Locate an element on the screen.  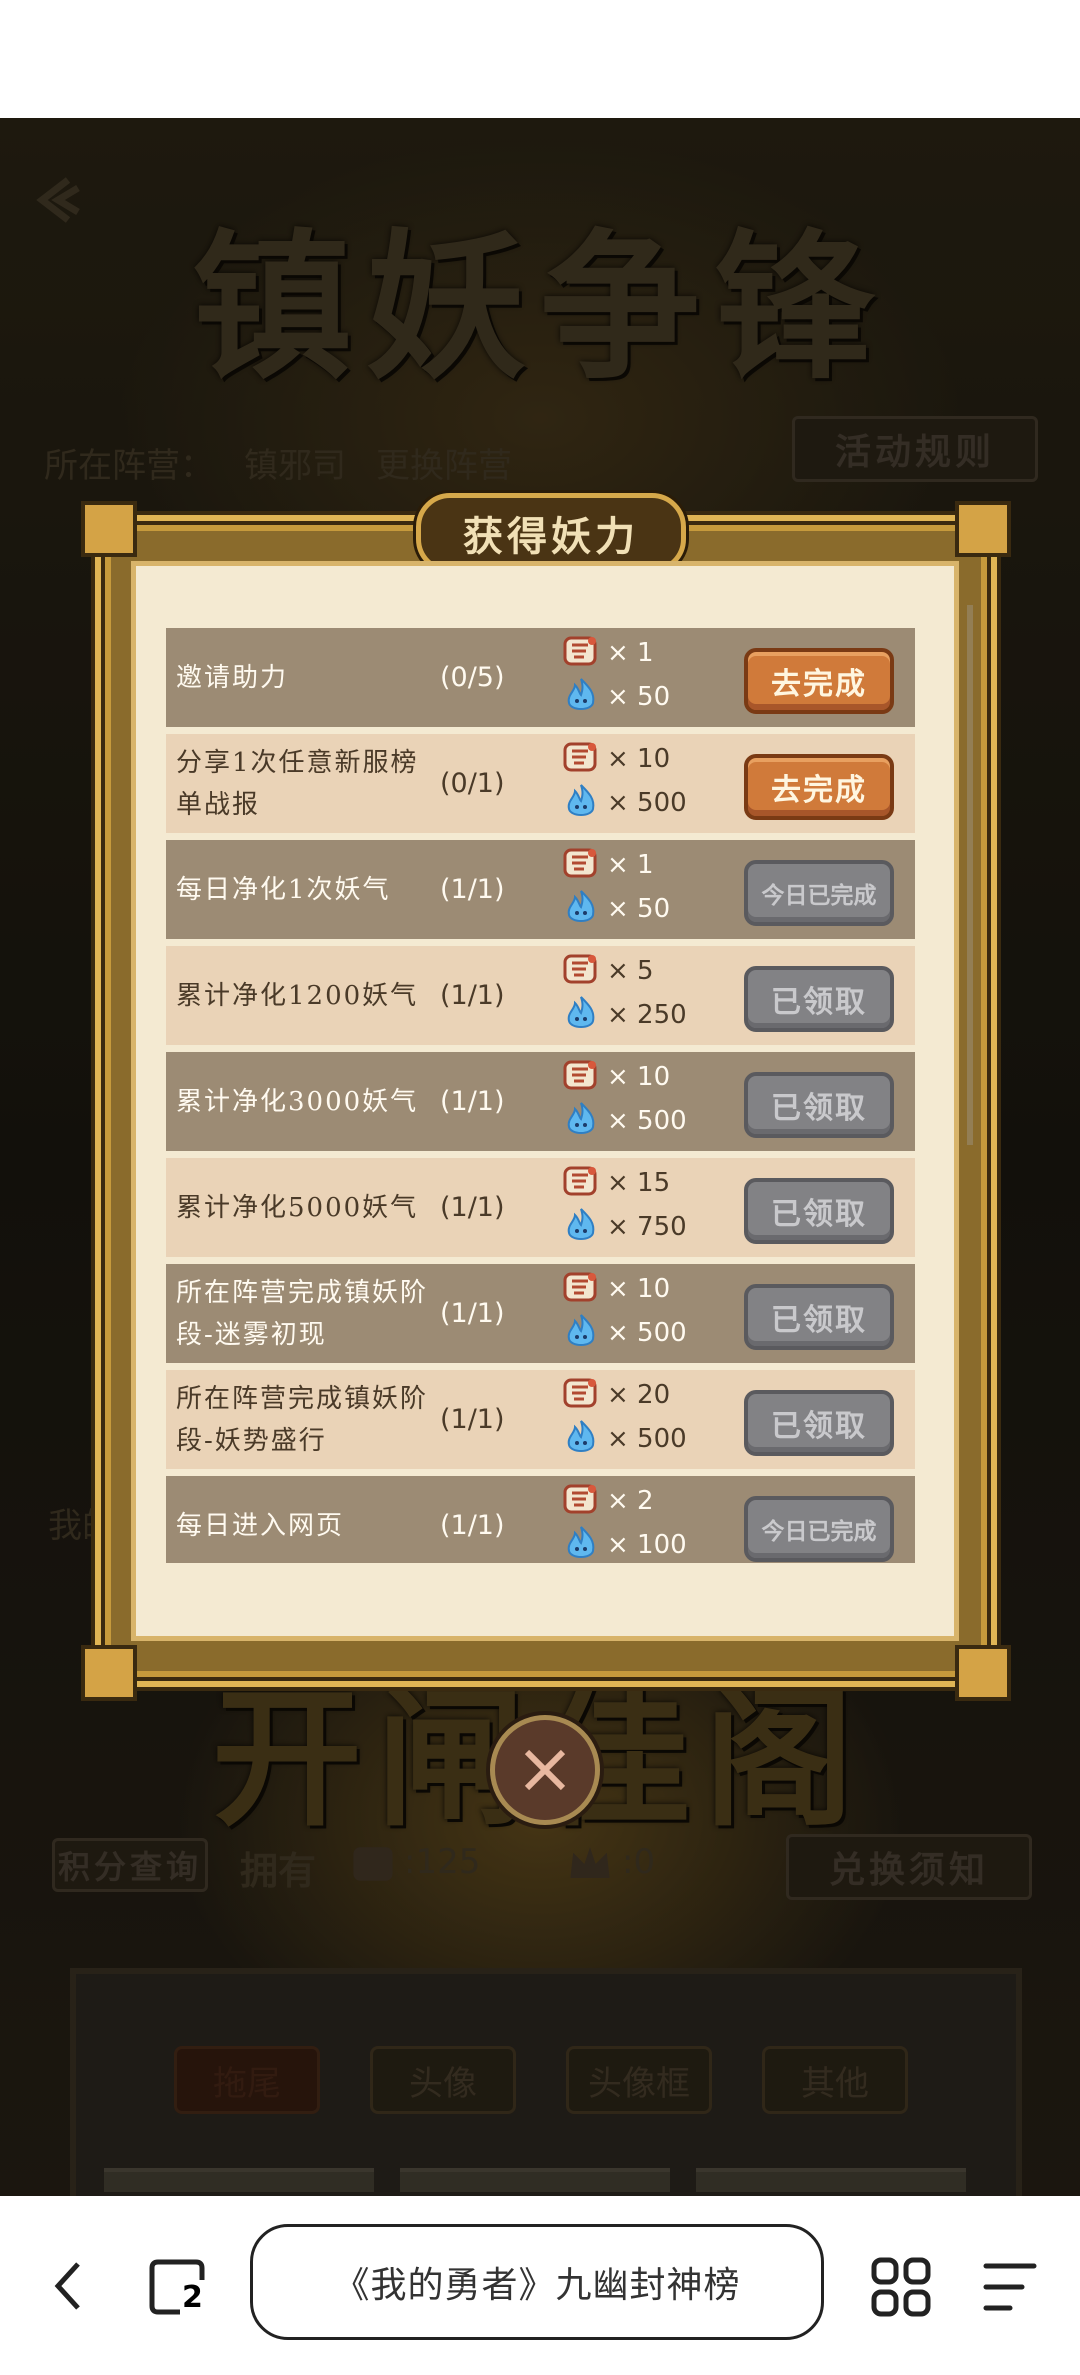
reward-spirit-amount: × 250 is located at coordinates (647, 1015).